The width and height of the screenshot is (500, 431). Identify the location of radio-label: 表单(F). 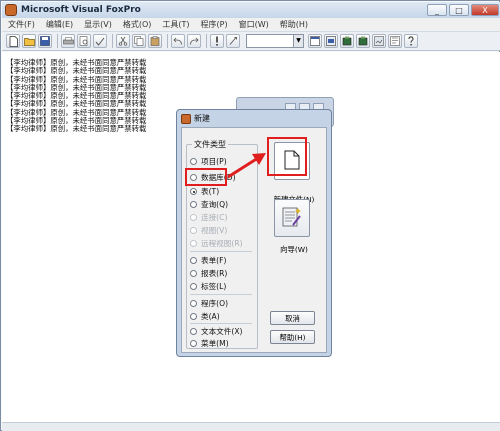
(214, 260).